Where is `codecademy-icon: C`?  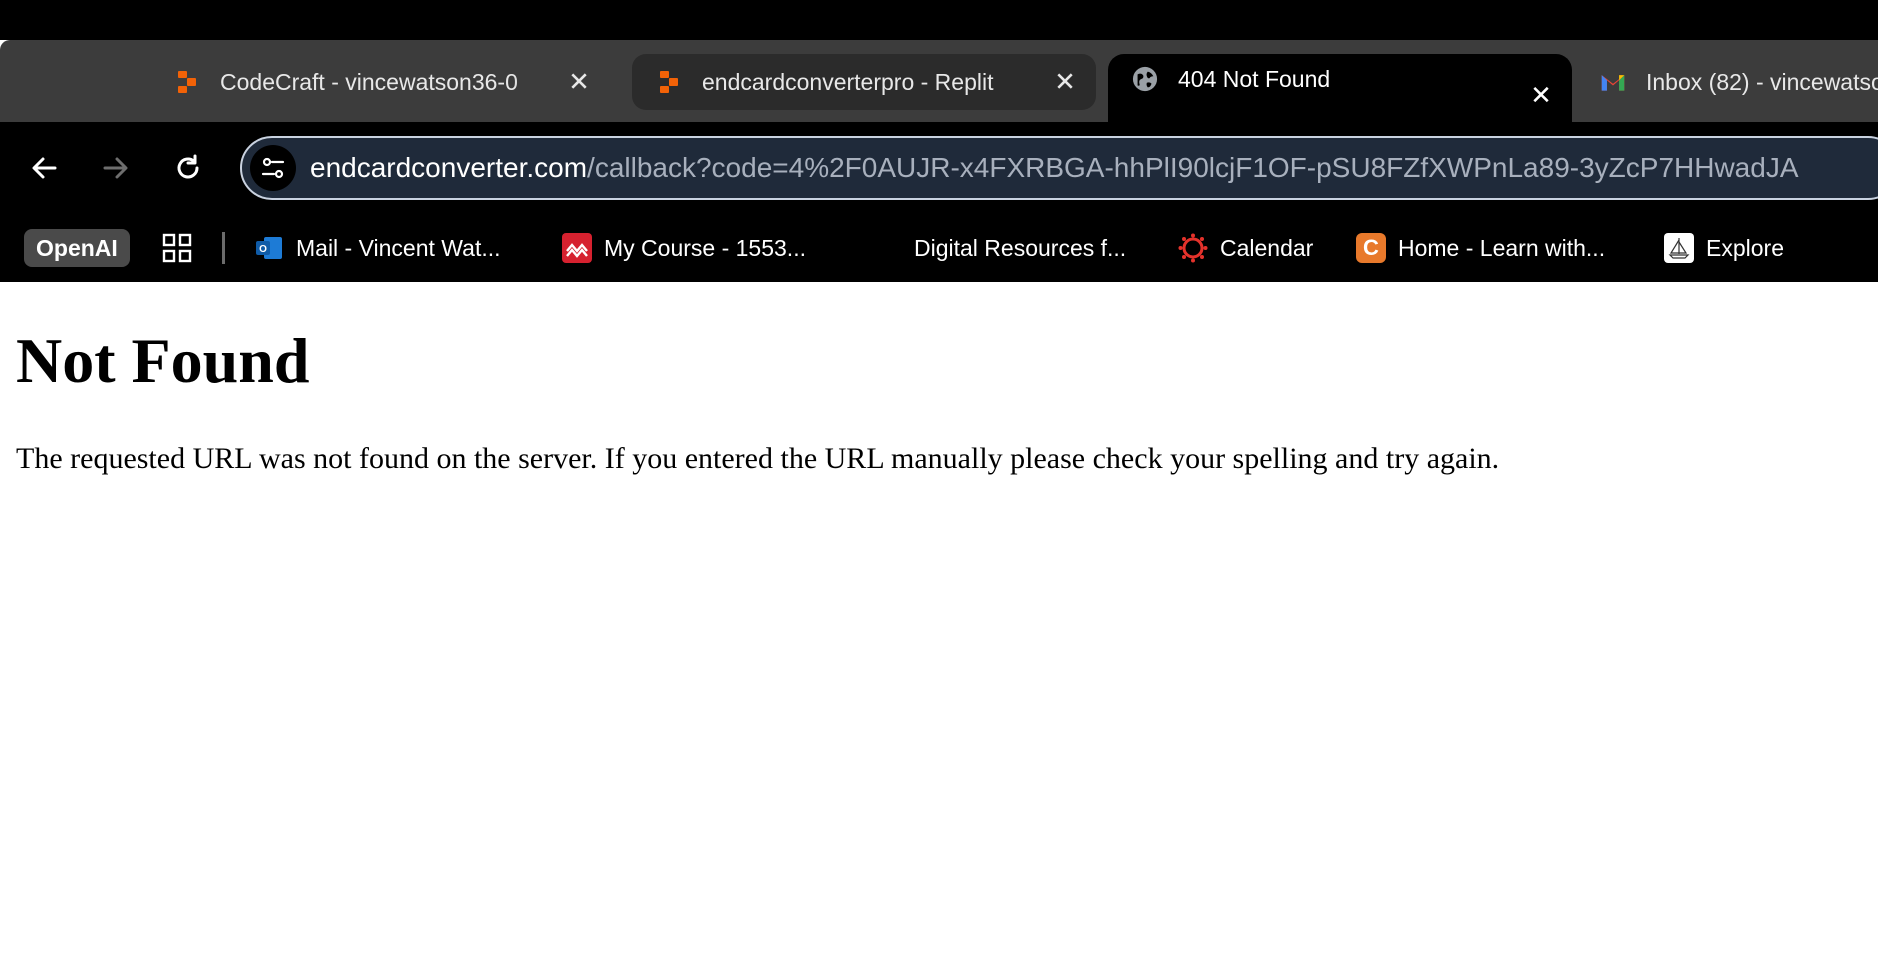 codecademy-icon: C is located at coordinates (1371, 248).